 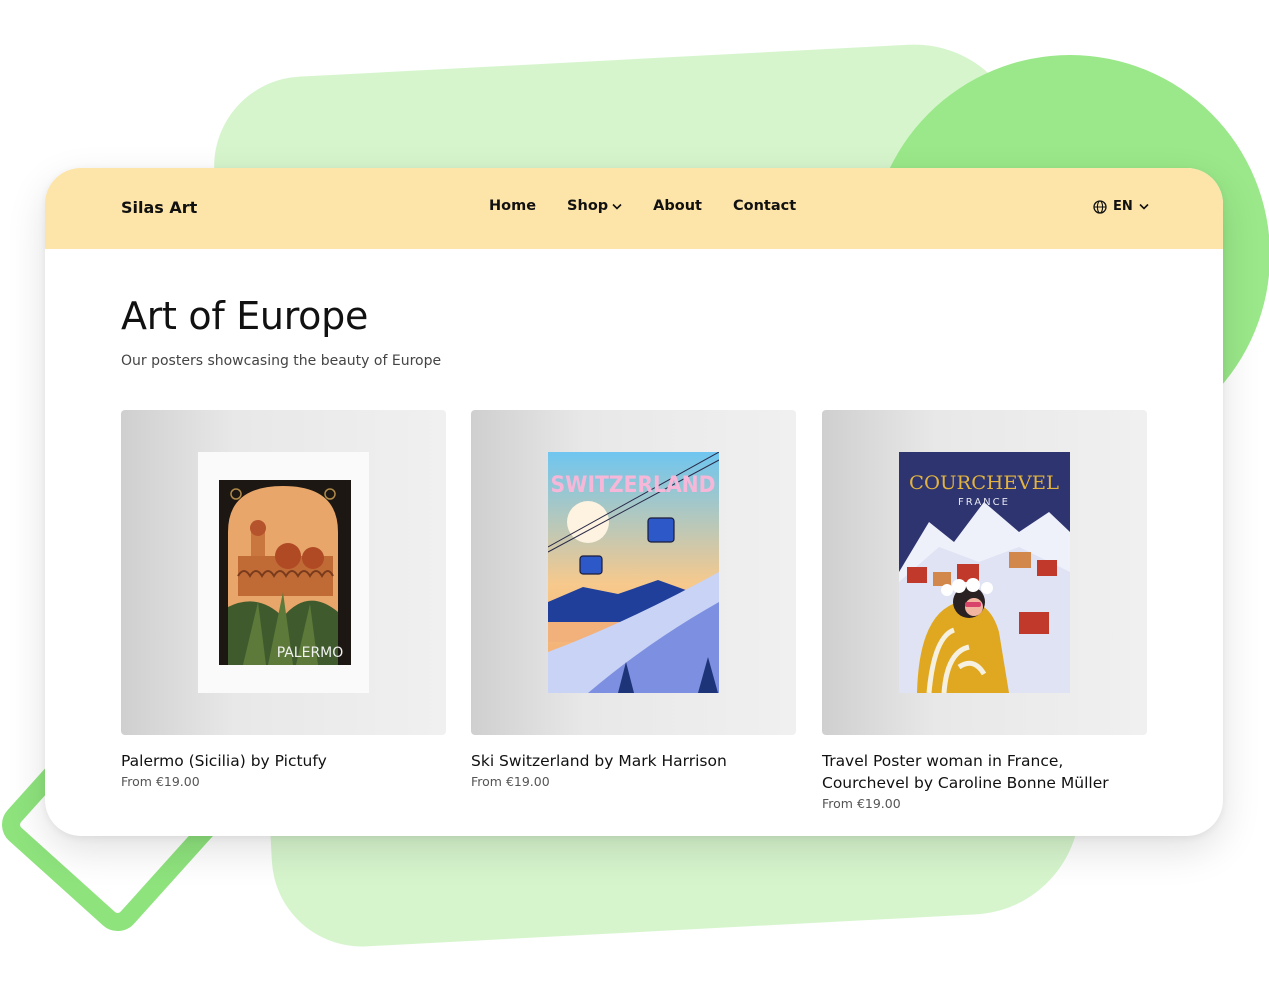 I want to click on nav-shop: Shop, so click(x=594, y=206).